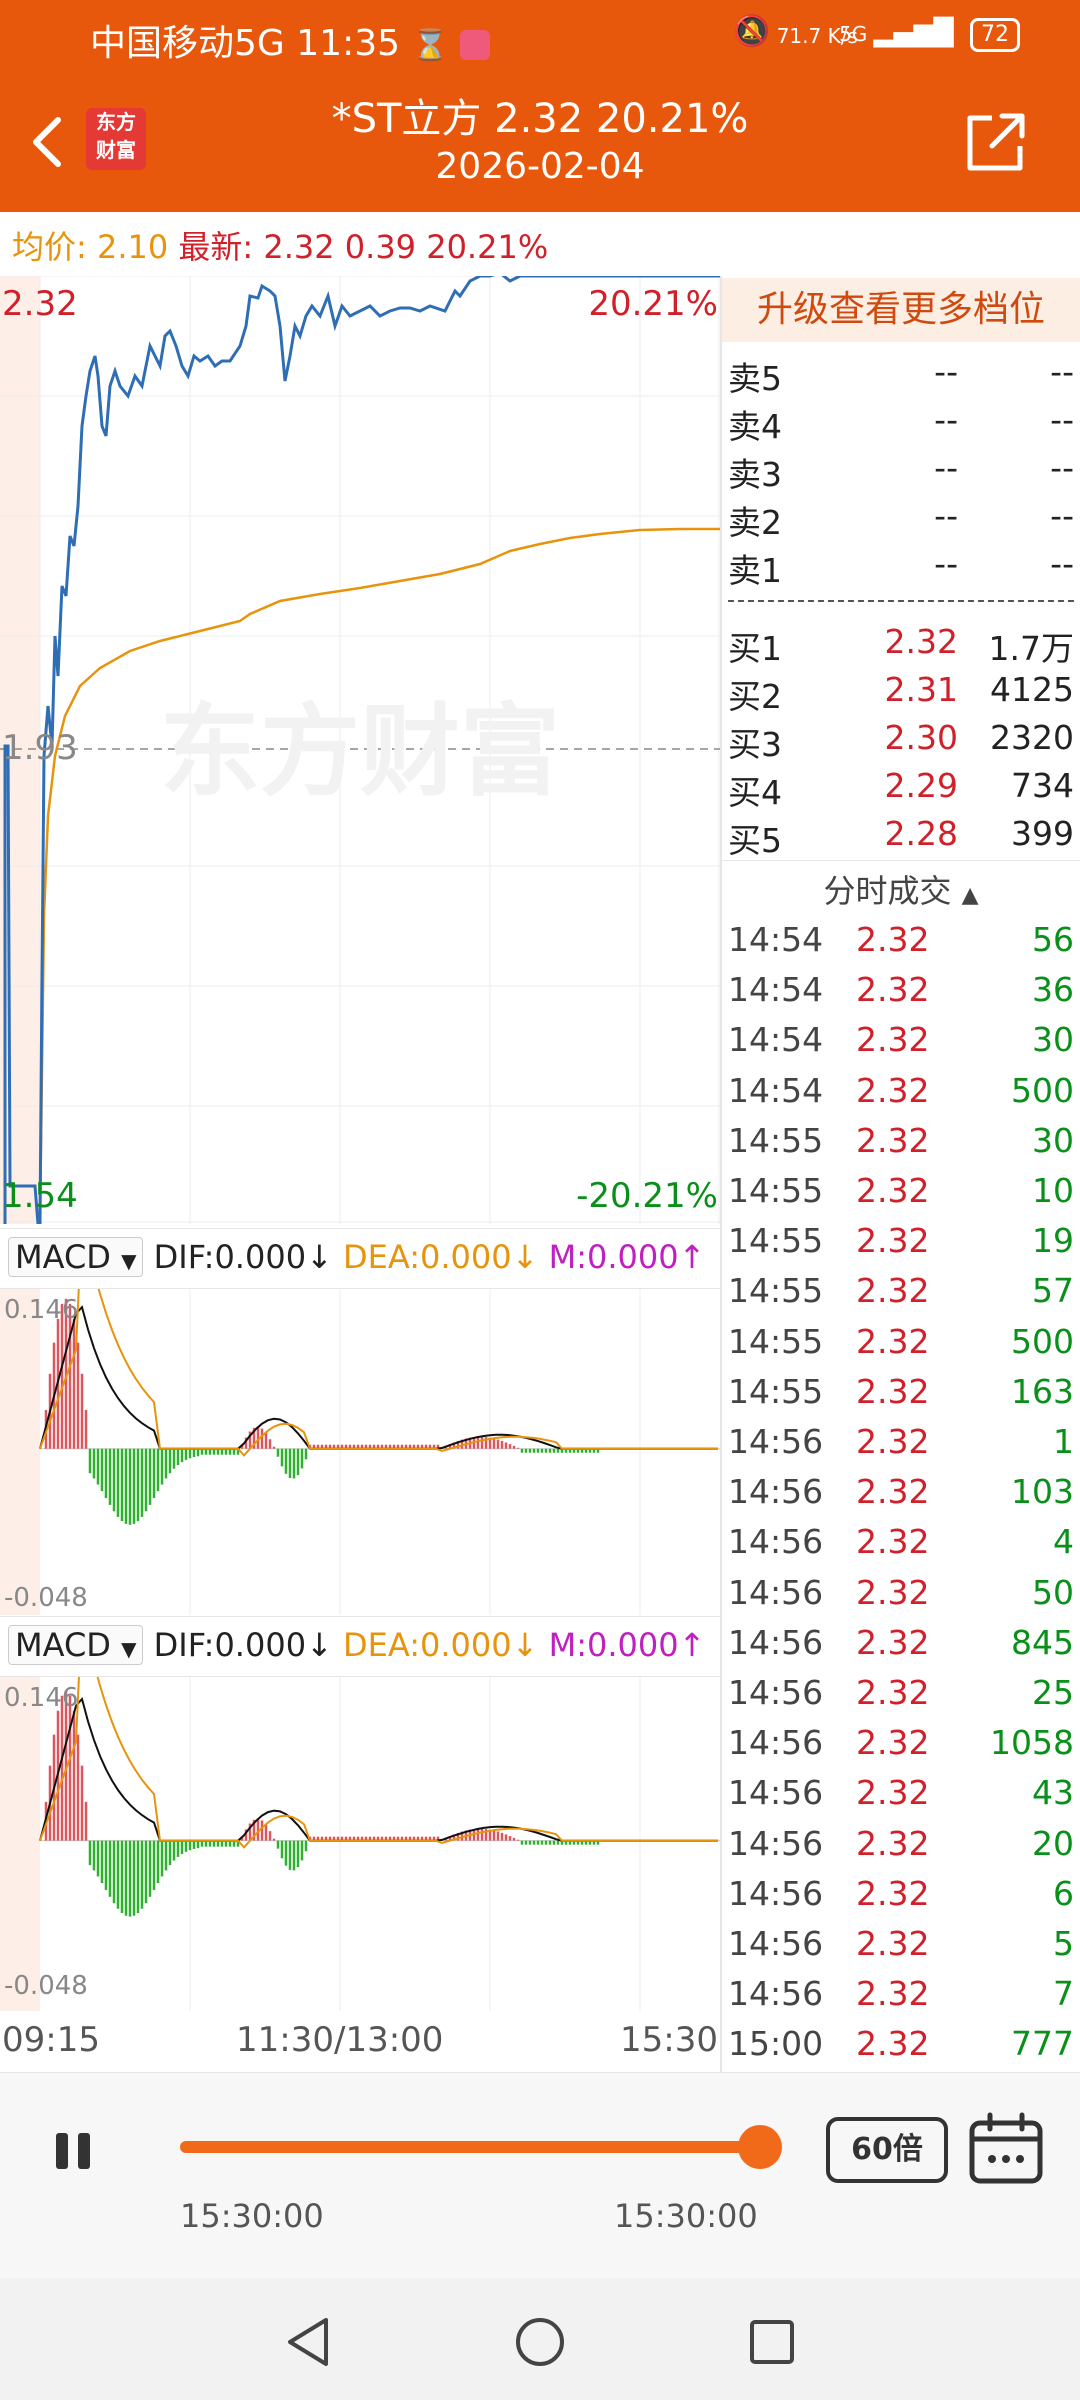 The width and height of the screenshot is (1080, 2400). What do you see at coordinates (901, 568) in the screenshot?
I see `ask-row: 卖1 -- --` at bounding box center [901, 568].